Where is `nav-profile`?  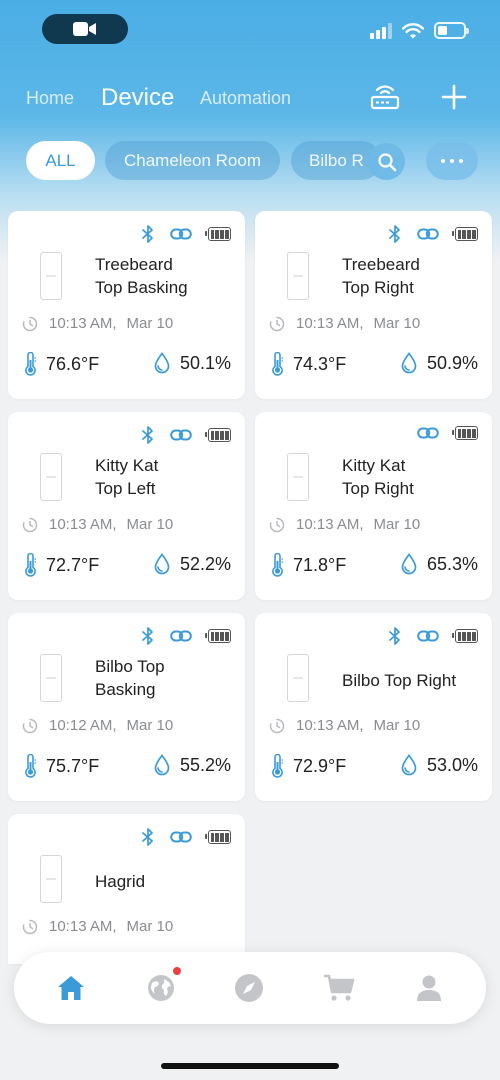
nav-profile is located at coordinates (429, 988).